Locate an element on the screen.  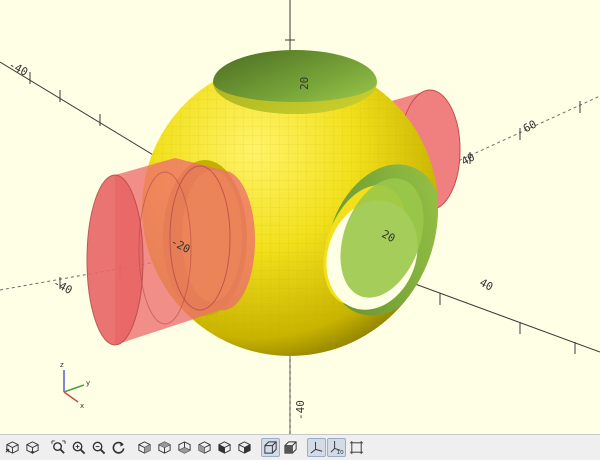
zoom-out-button is located at coordinates (98, 447).